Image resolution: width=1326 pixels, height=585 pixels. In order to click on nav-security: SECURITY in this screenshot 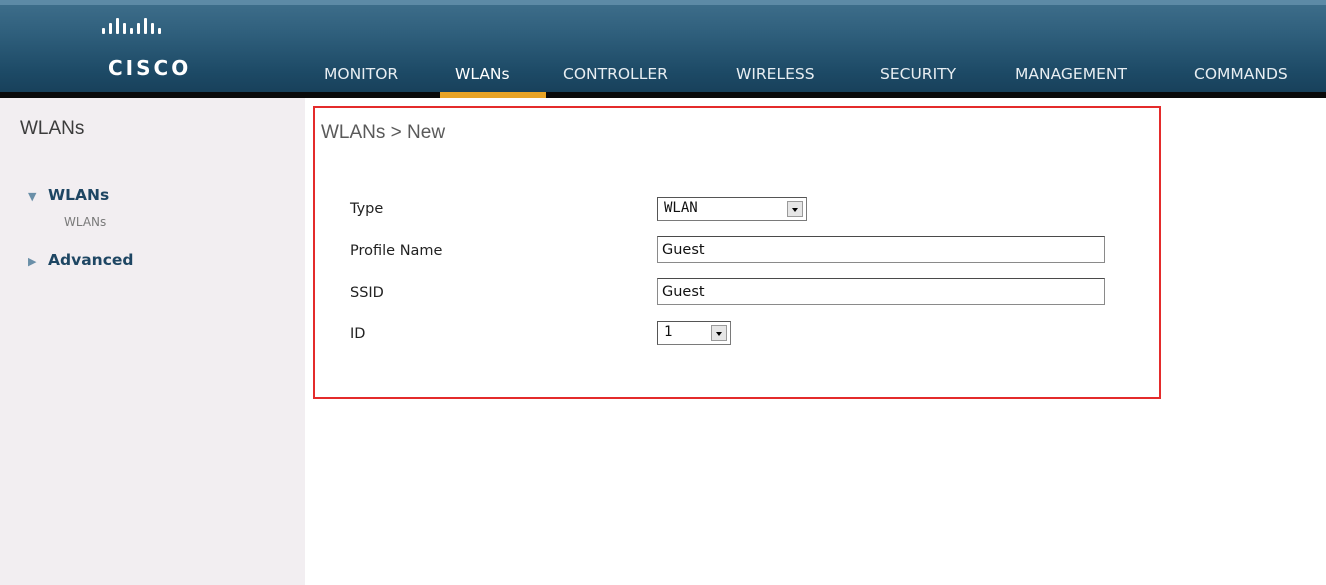, I will do `click(918, 76)`.